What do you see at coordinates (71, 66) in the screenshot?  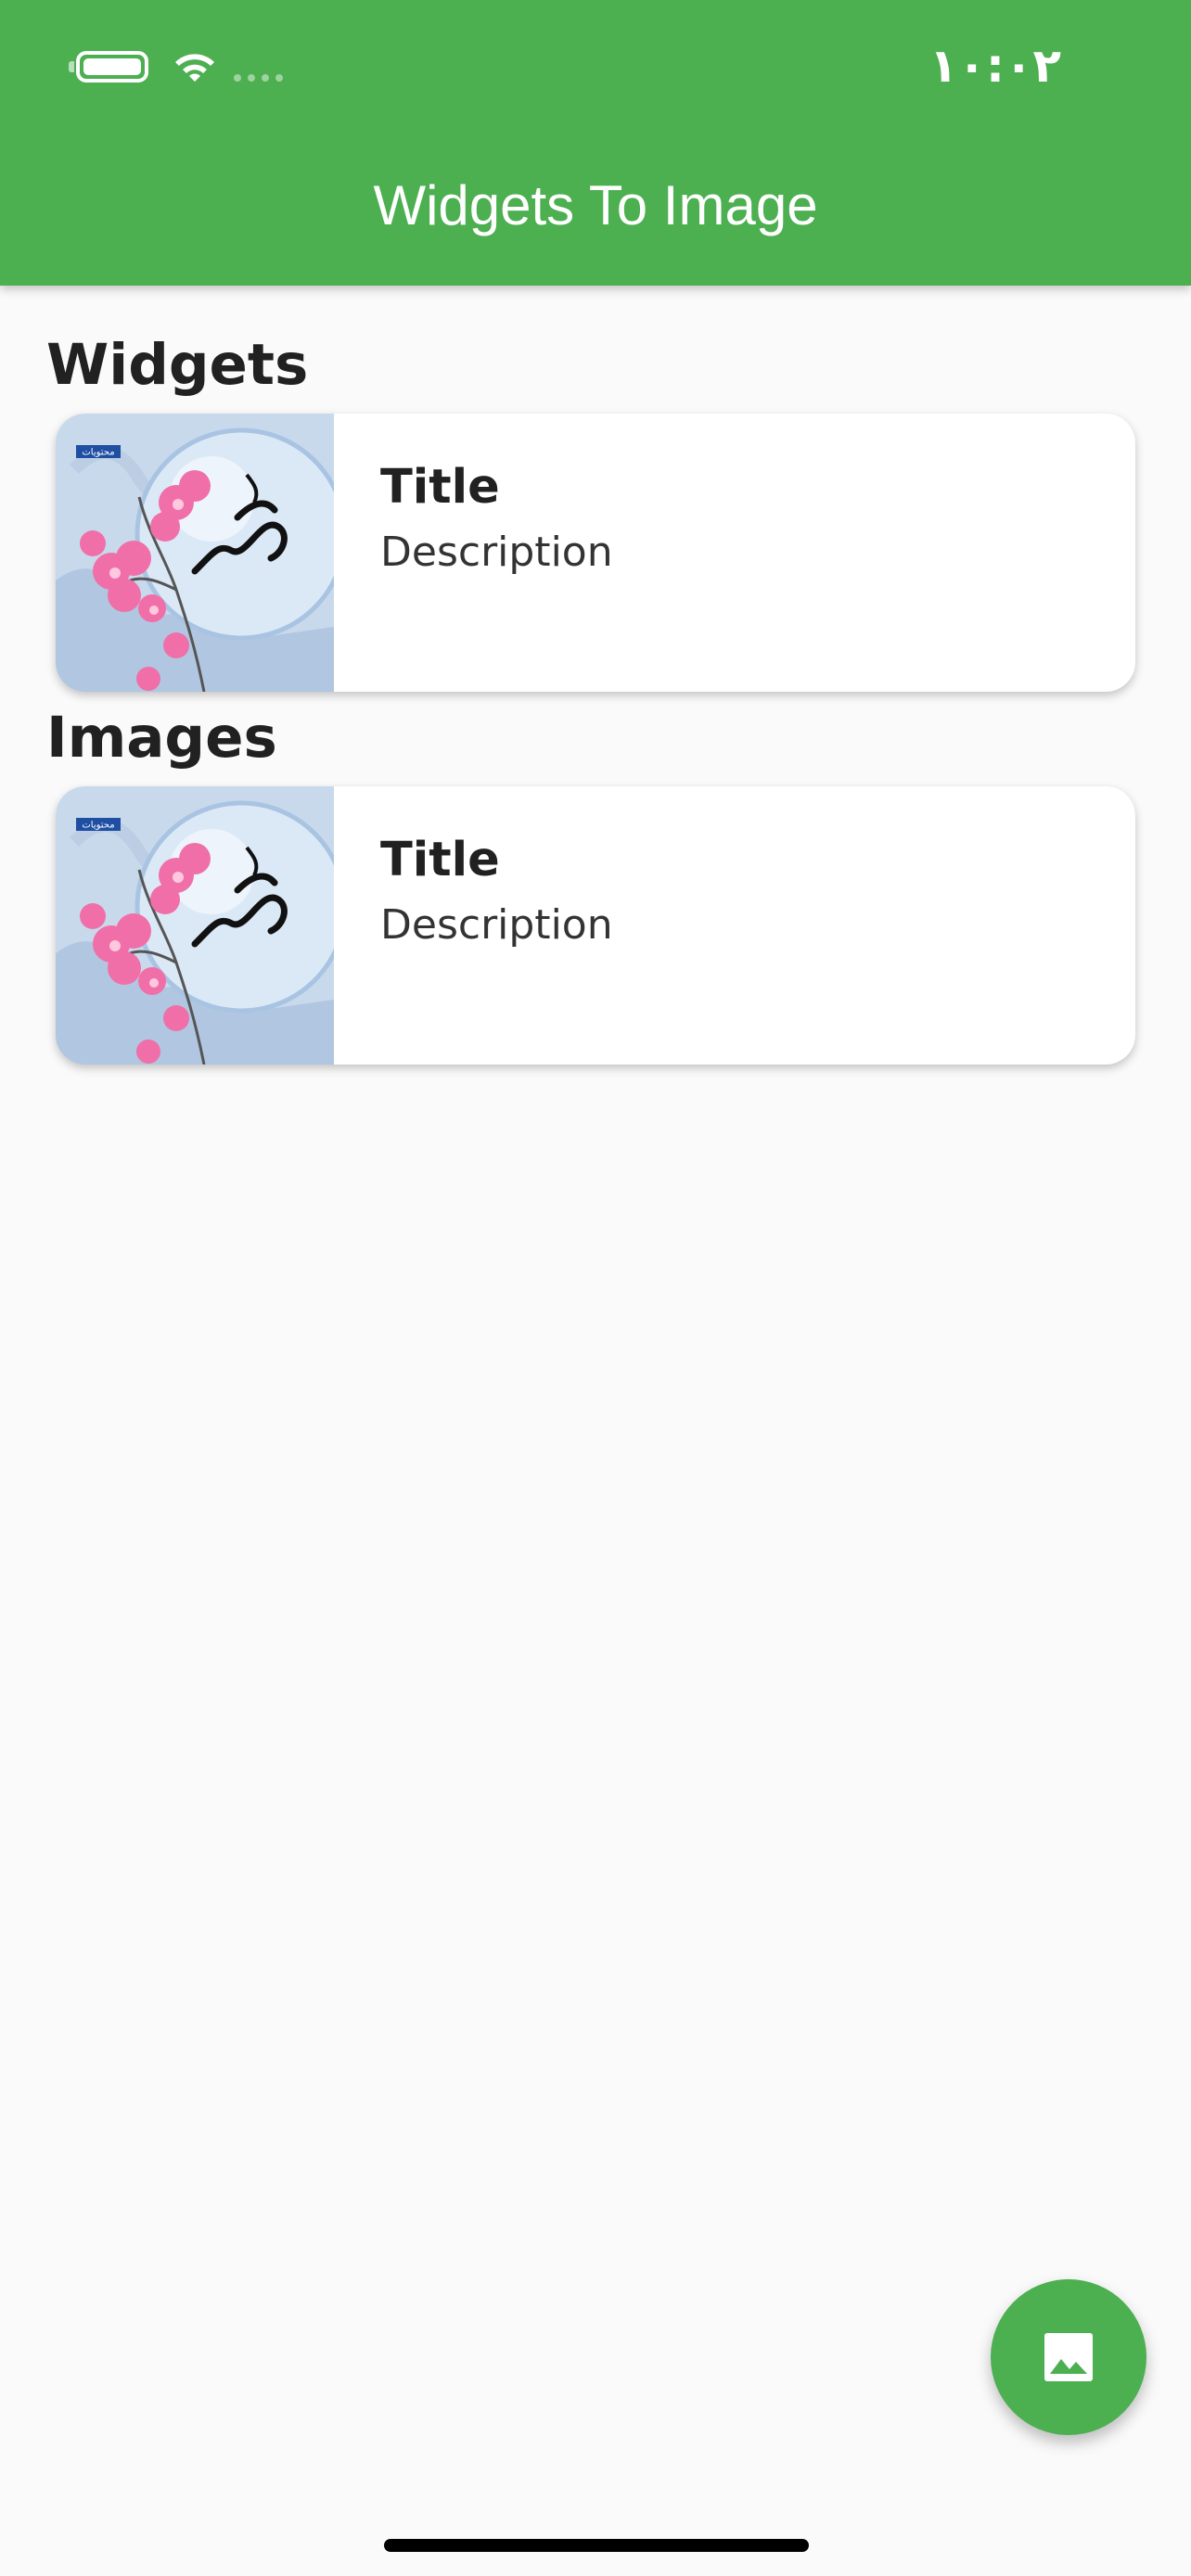 I see `battery-cap` at bounding box center [71, 66].